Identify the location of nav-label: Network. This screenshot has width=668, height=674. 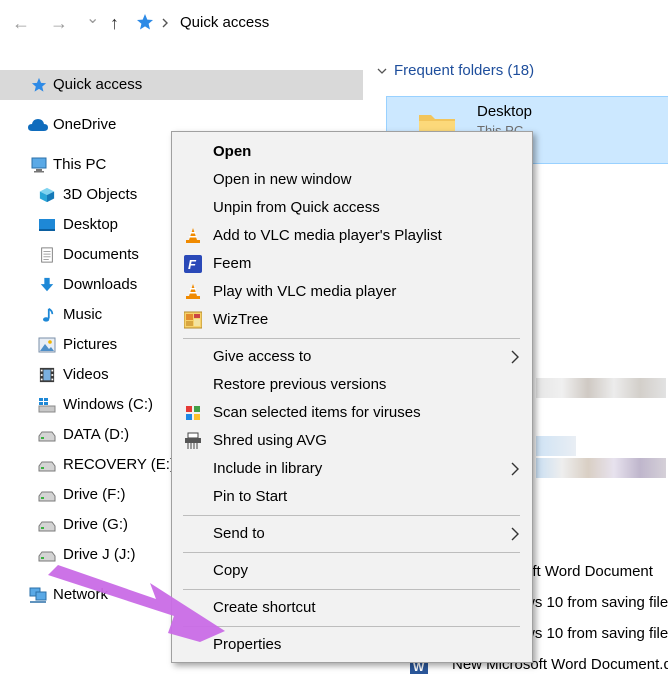
(81, 594).